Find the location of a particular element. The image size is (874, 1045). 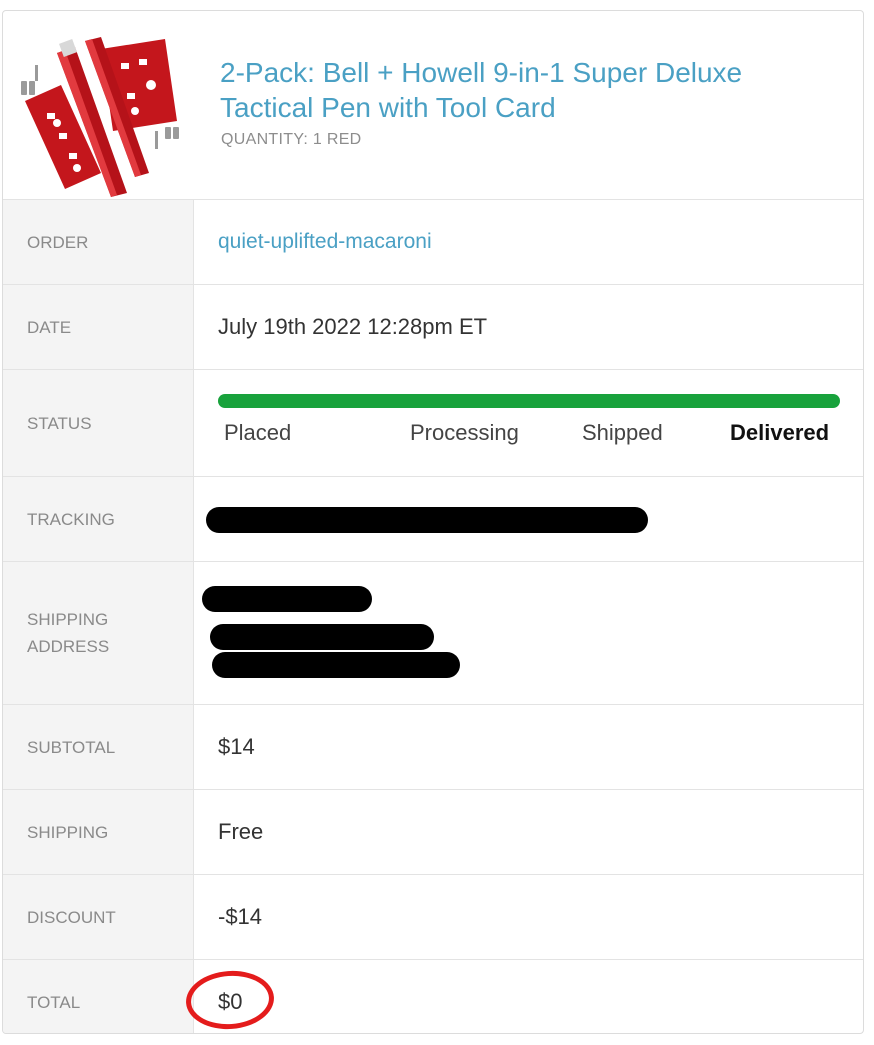

order-label: ORDER is located at coordinates (98, 242).